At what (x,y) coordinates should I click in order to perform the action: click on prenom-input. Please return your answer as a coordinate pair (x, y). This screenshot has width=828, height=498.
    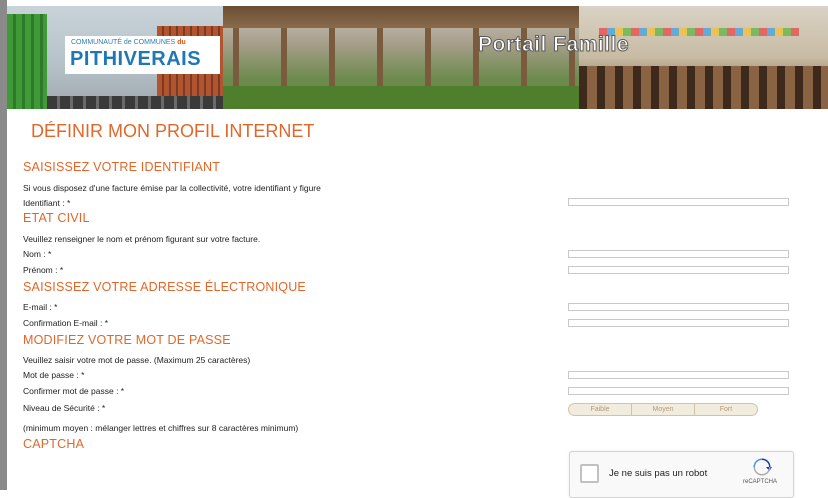
    Looking at the image, I should click on (678, 270).